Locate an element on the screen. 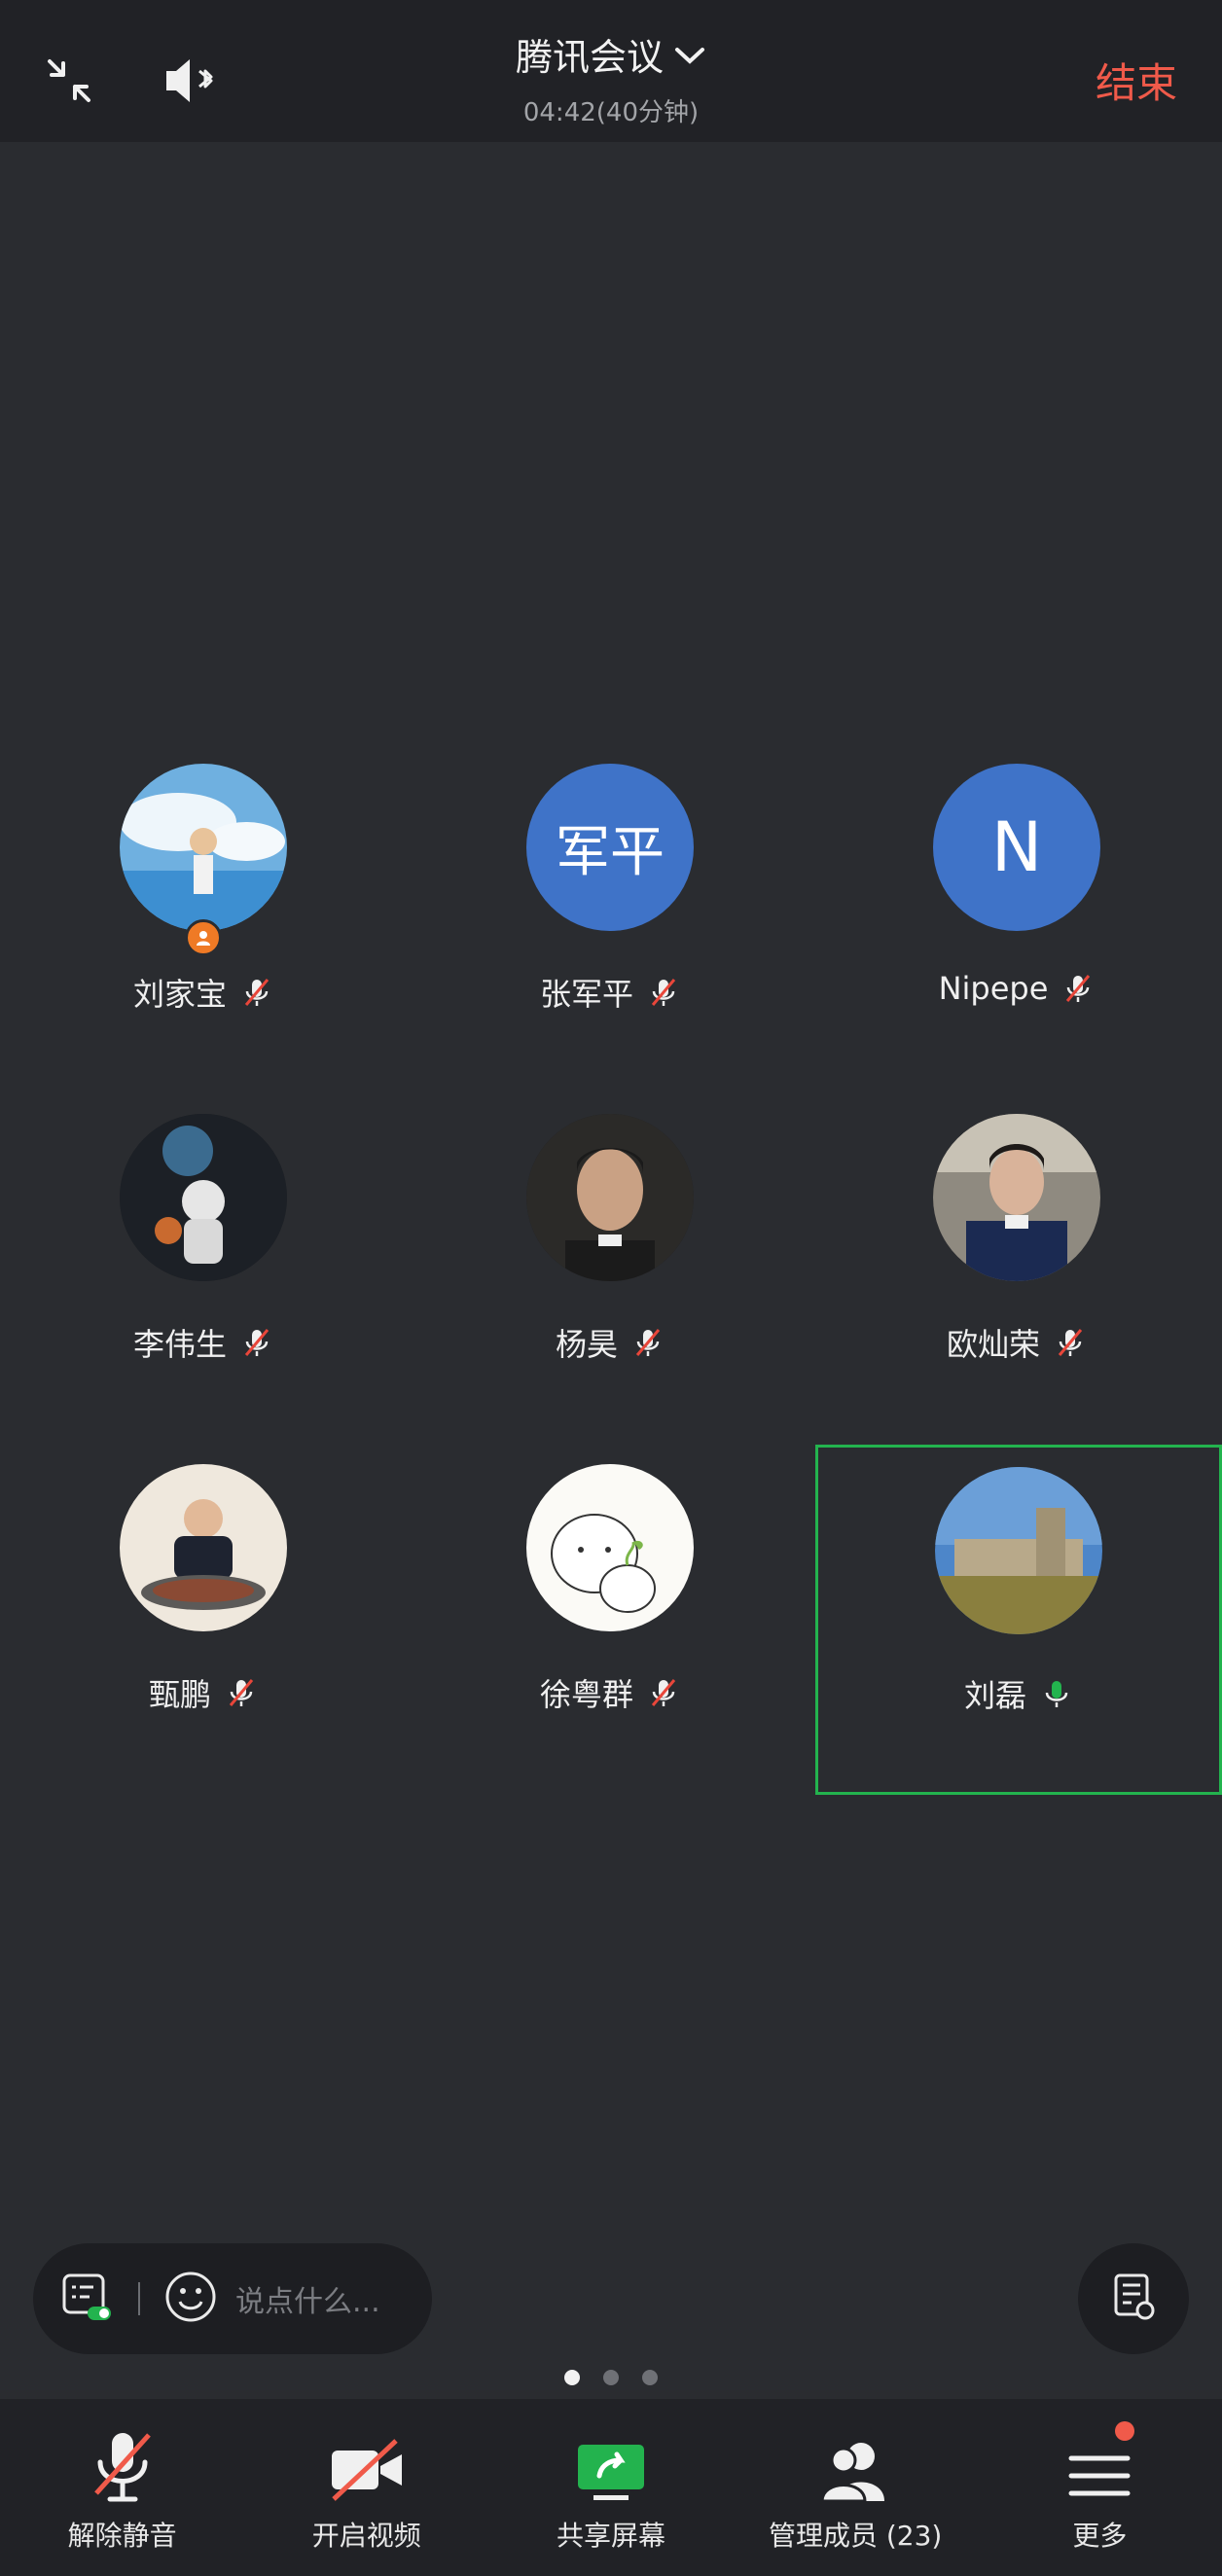 This screenshot has height=2576, width=1222. end-meeting-button: 结束 is located at coordinates (1136, 80).